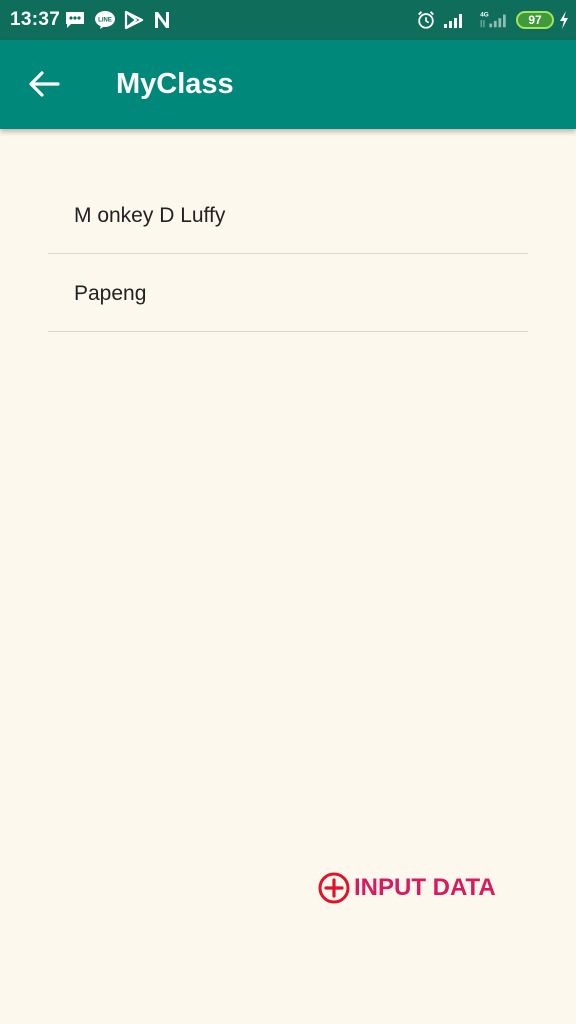 This screenshot has width=576, height=1024. Describe the element at coordinates (453, 21) in the screenshot. I see `signal-icon` at that location.